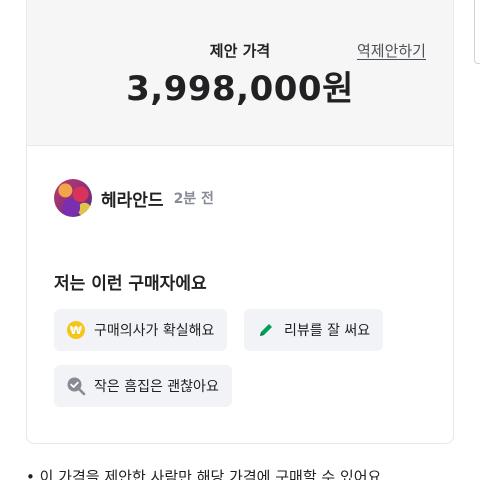 Image resolution: width=480 pixels, height=480 pixels. What do you see at coordinates (76, 330) in the screenshot?
I see `won-coin-icon: ₩` at bounding box center [76, 330].